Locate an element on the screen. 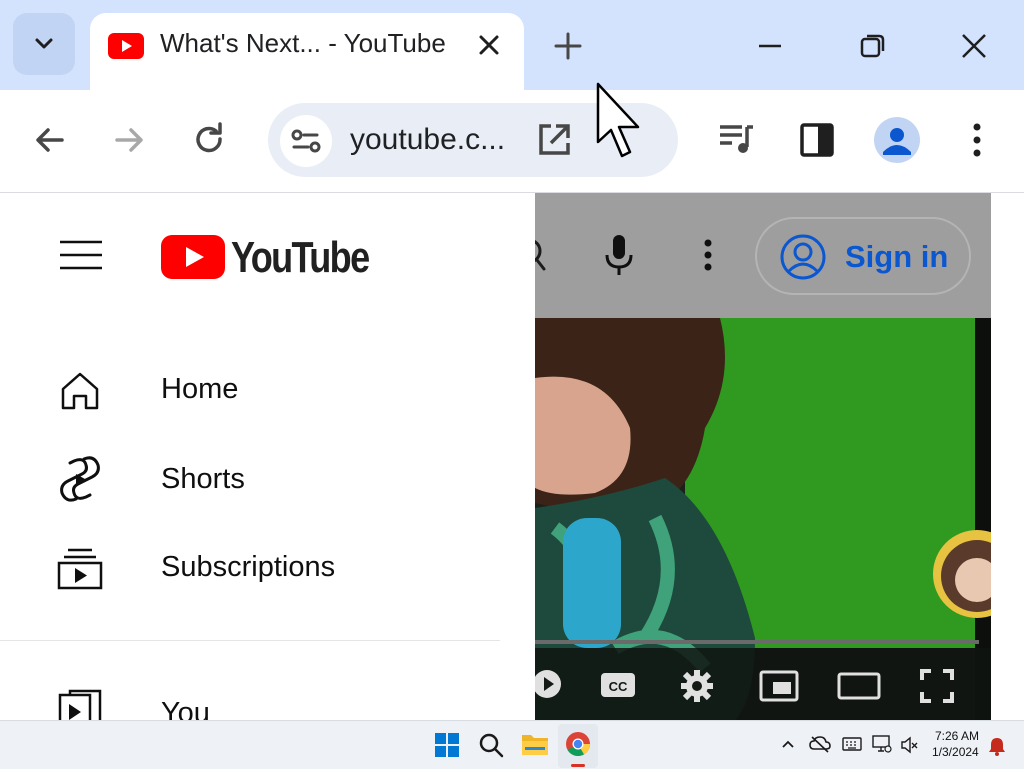  captions-icon: CC is located at coordinates (618, 685).